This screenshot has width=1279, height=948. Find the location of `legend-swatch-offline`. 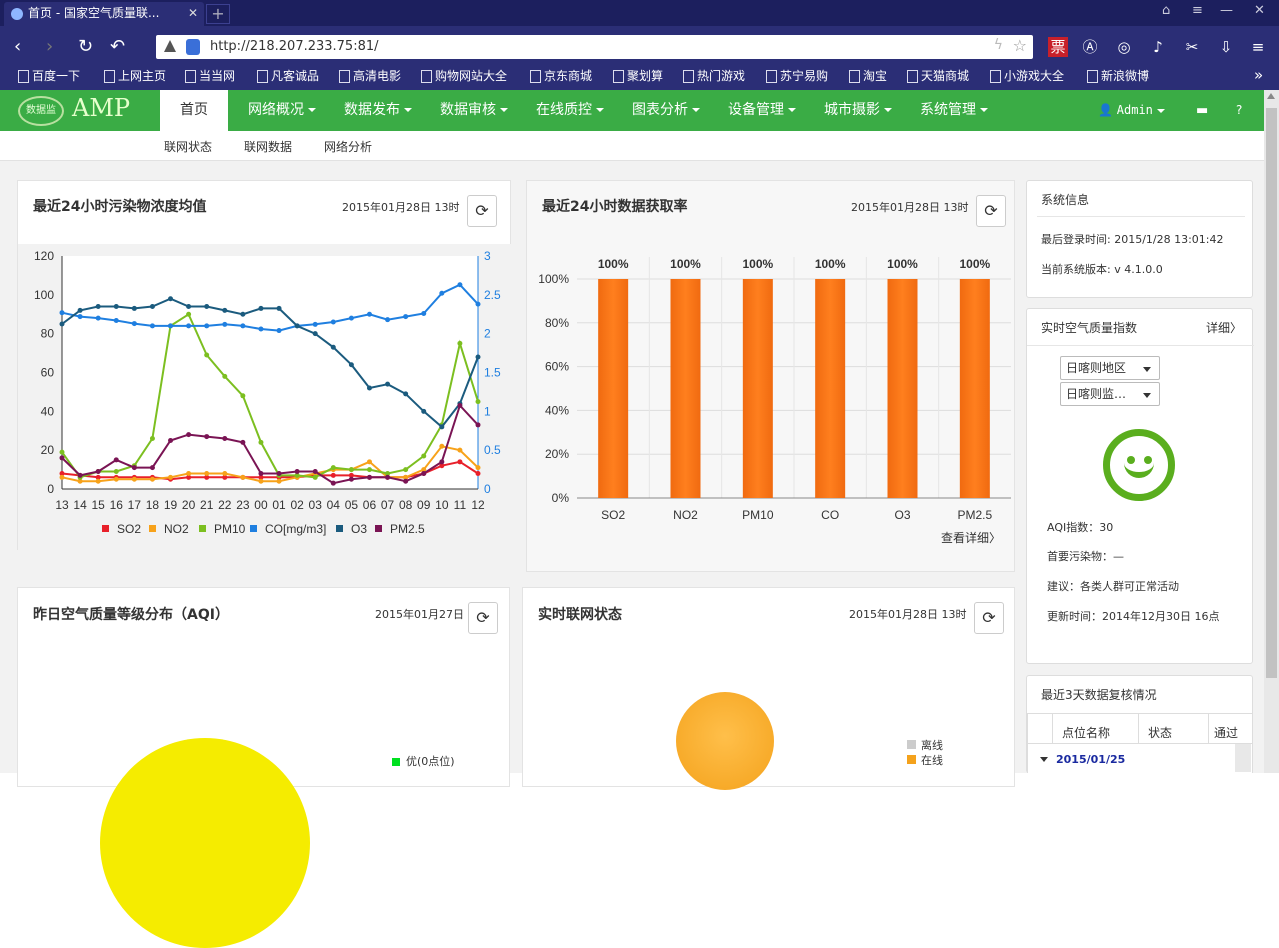

legend-swatch-offline is located at coordinates (911, 744).